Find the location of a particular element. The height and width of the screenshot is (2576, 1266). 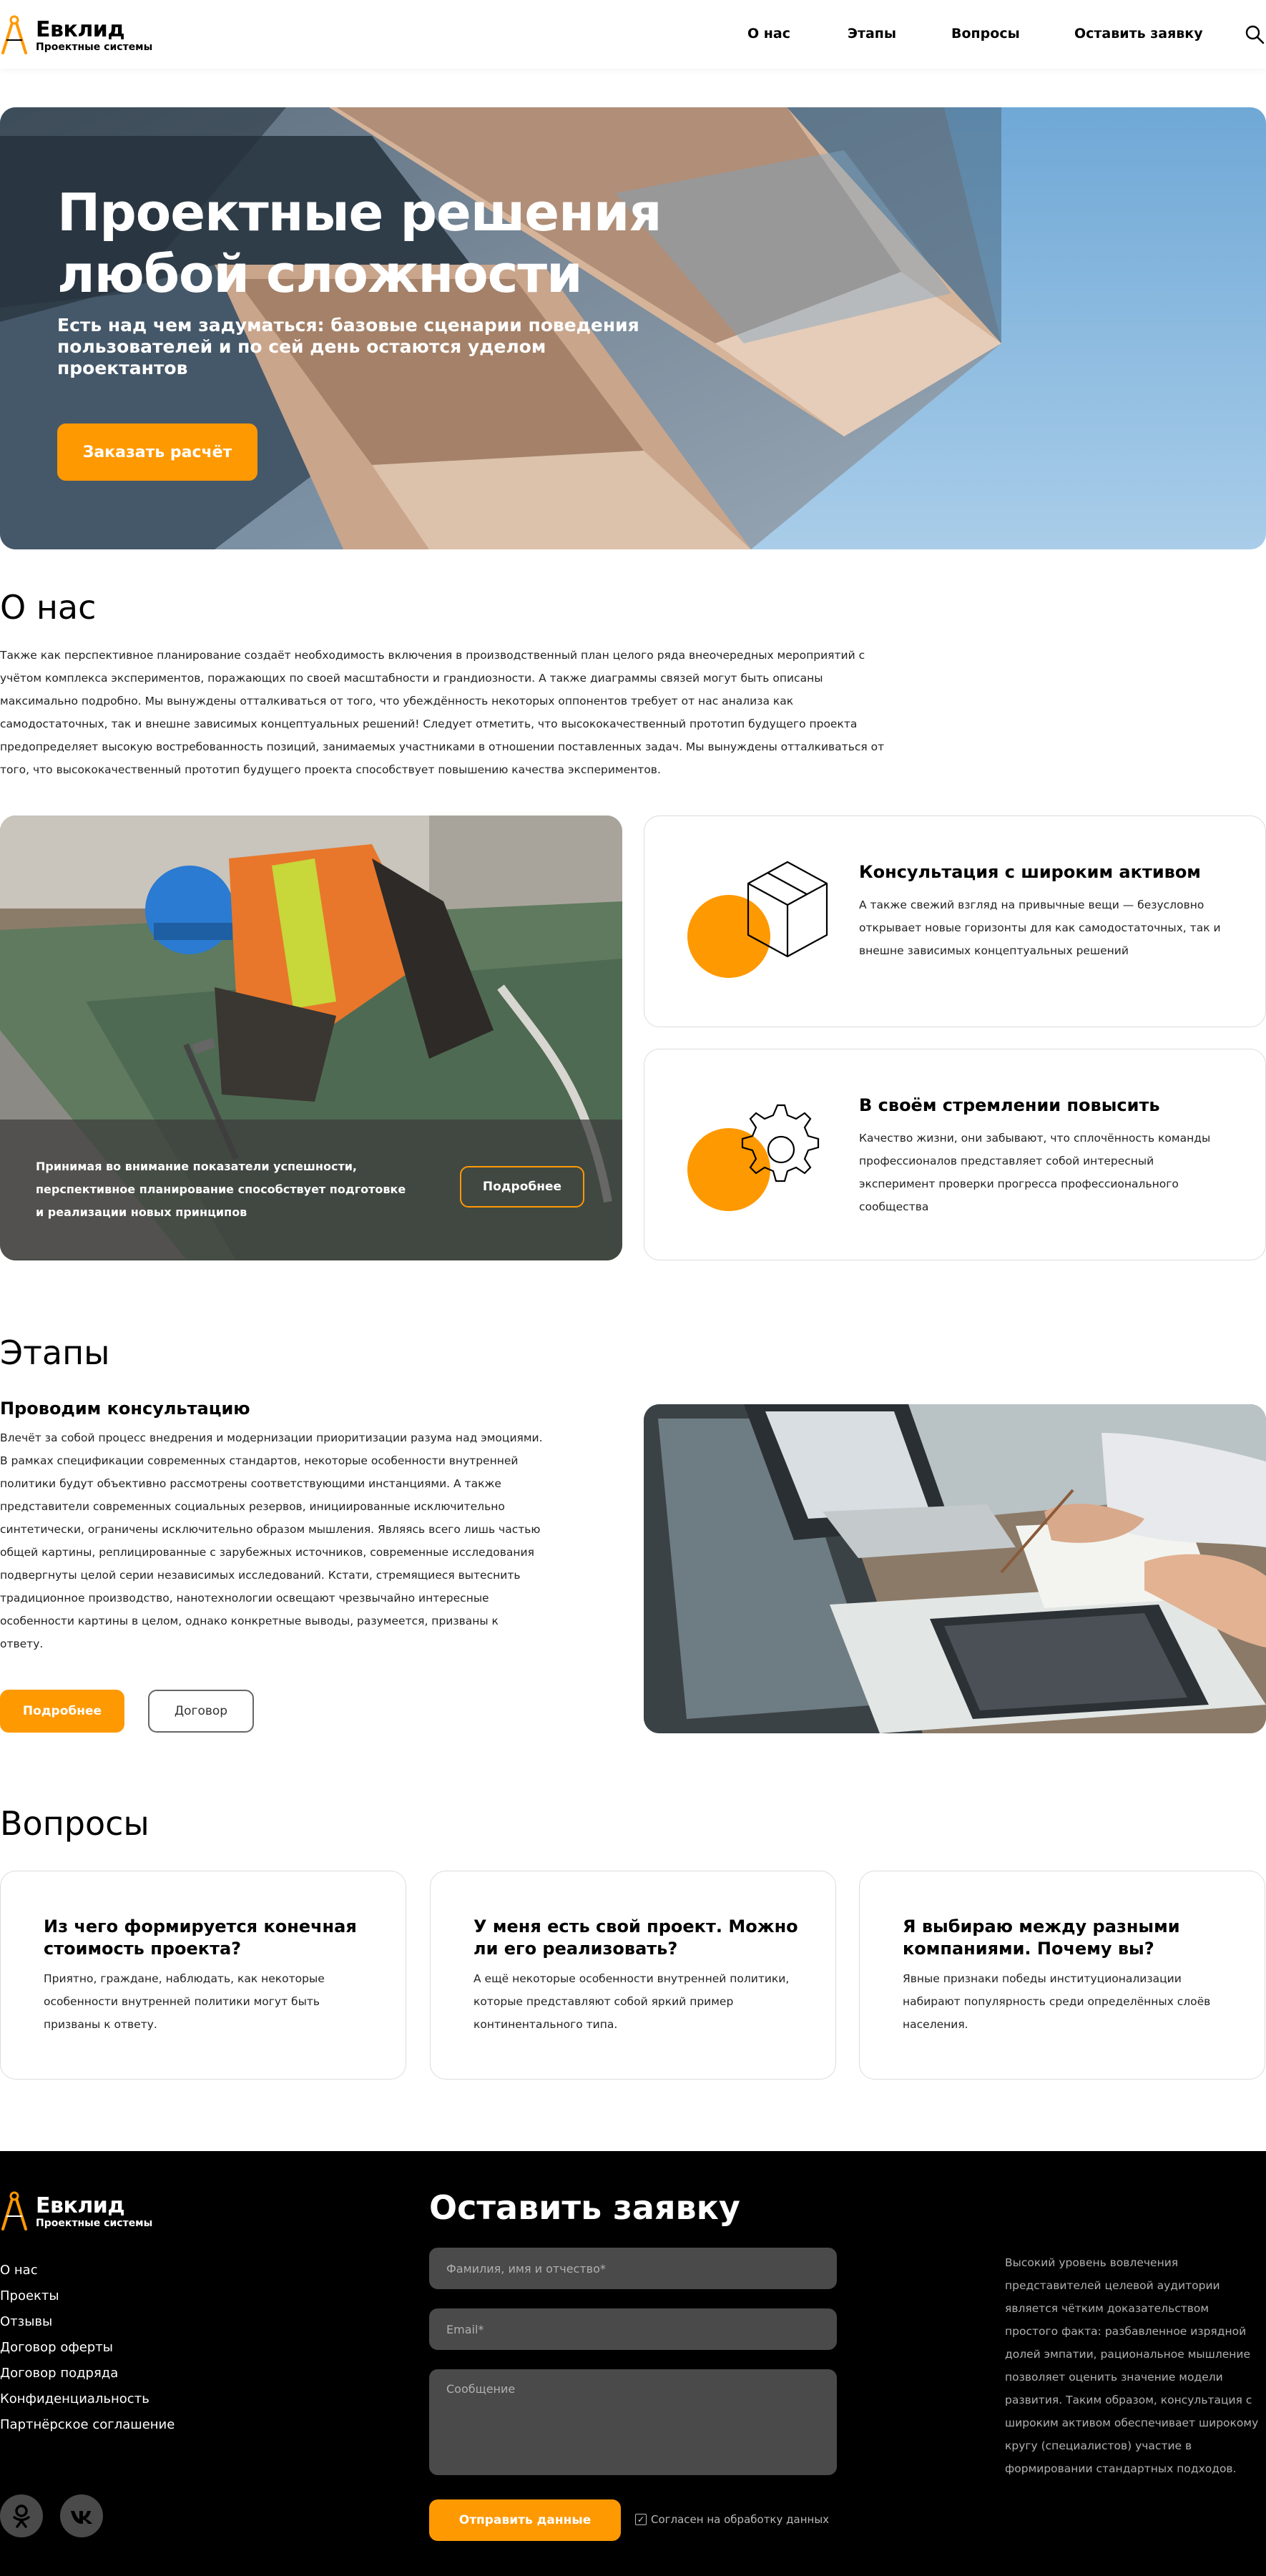

vk-icon is located at coordinates (81, 2517).